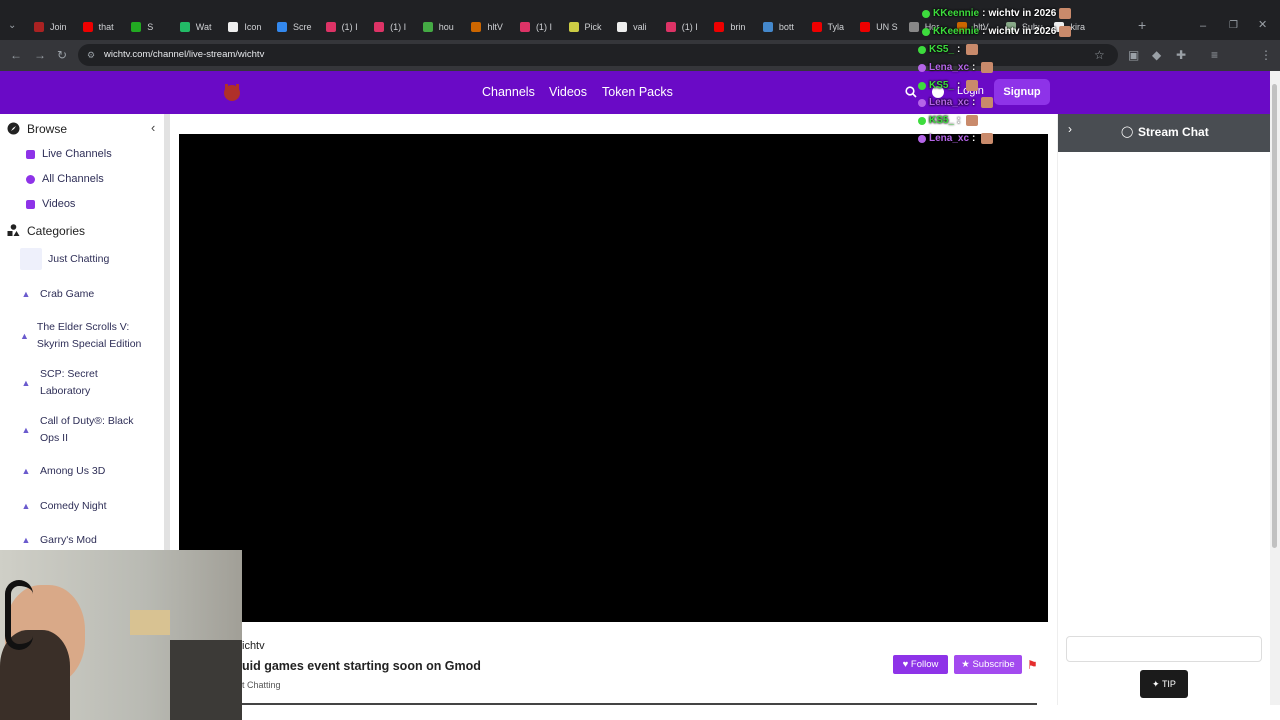 This screenshot has width=1280, height=720. What do you see at coordinates (1164, 649) in the screenshot?
I see `chat-message-input` at bounding box center [1164, 649].